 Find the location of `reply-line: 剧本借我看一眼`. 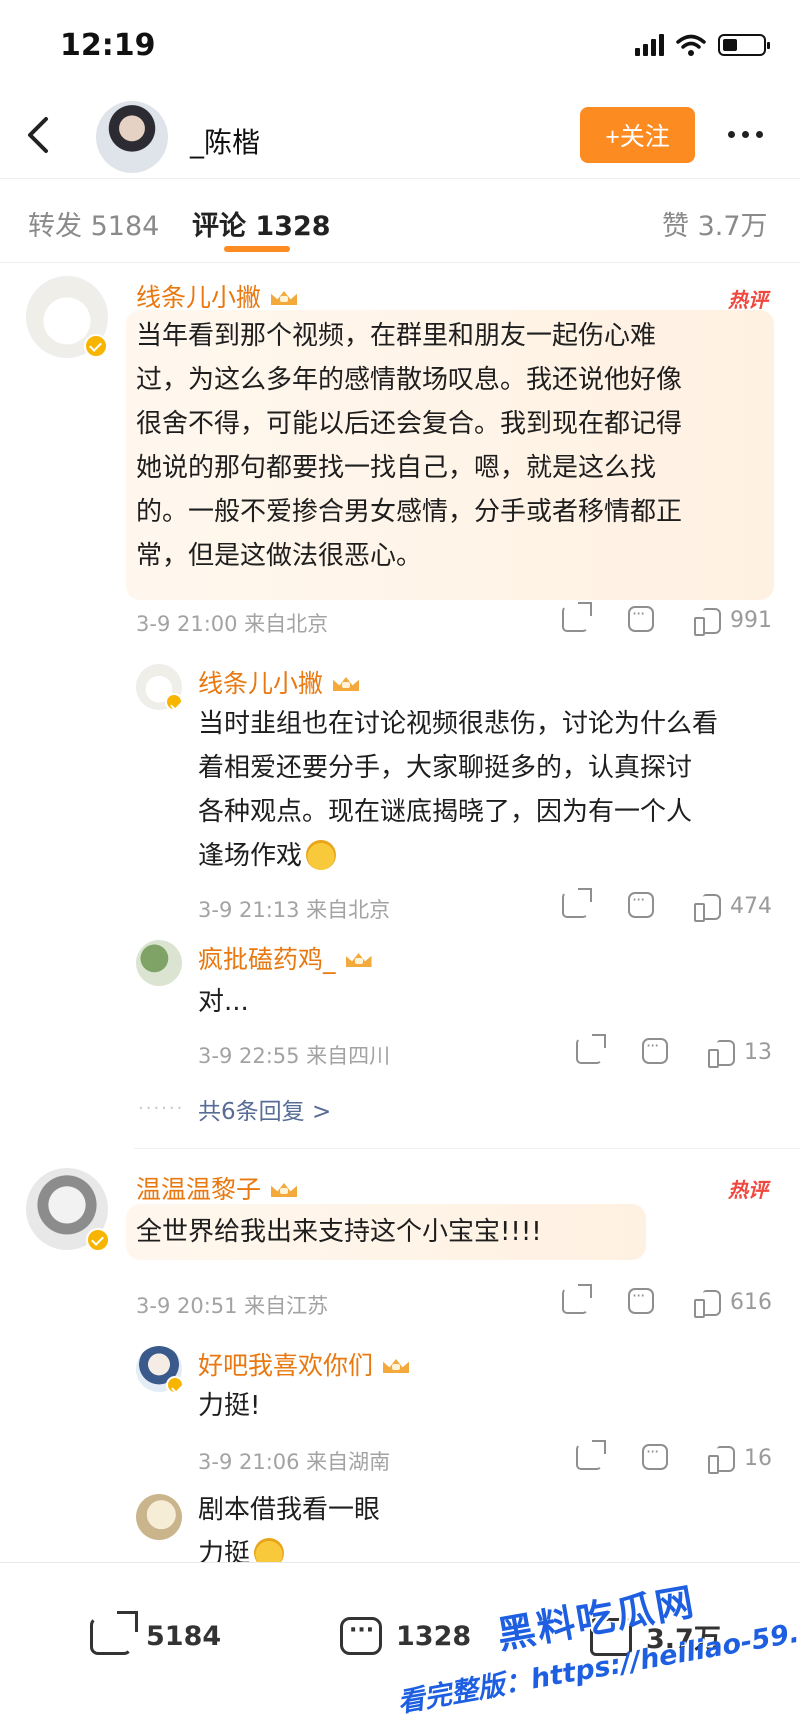

reply-line: 剧本借我看一眼 is located at coordinates (289, 1510).